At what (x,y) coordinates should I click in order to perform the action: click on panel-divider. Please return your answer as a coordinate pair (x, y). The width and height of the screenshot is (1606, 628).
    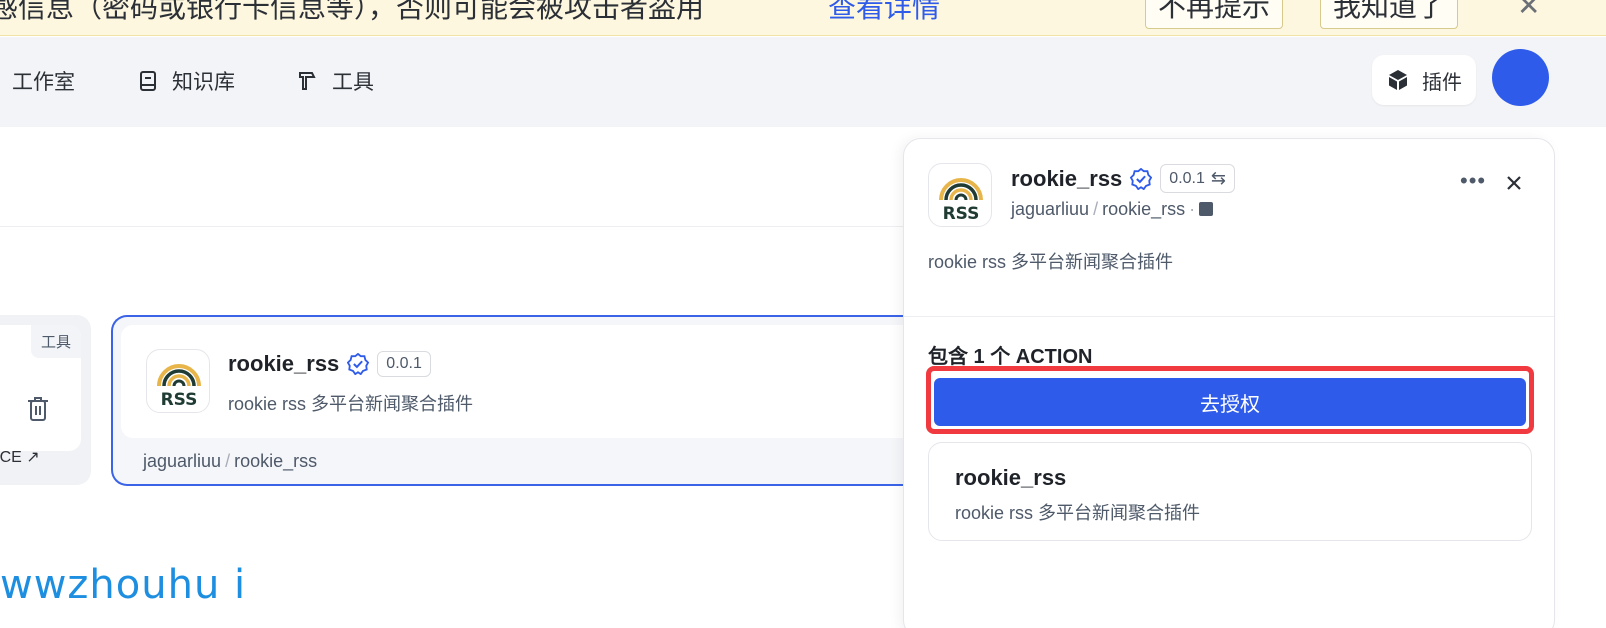
    Looking at the image, I should click on (1229, 316).